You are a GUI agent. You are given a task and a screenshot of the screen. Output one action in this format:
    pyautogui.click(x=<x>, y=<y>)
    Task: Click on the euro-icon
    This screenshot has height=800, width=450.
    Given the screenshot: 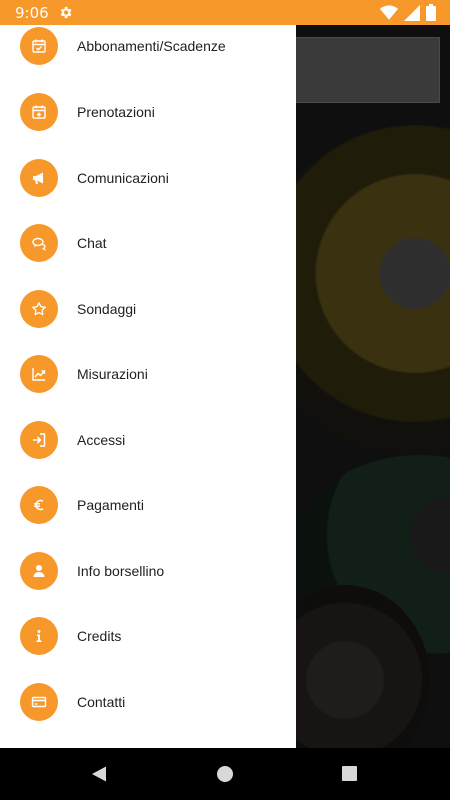 What is the action you would take?
    pyautogui.click(x=39, y=505)
    